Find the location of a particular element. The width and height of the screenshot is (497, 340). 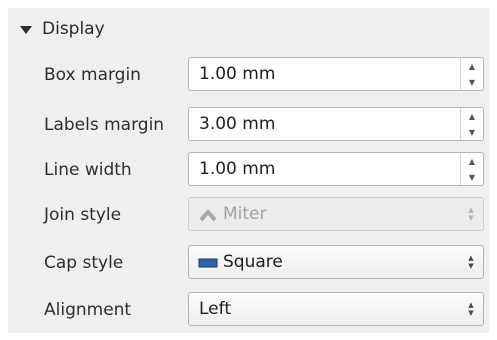

box-margin-spin-buttons: ▲ ▼ is located at coordinates (471, 74).